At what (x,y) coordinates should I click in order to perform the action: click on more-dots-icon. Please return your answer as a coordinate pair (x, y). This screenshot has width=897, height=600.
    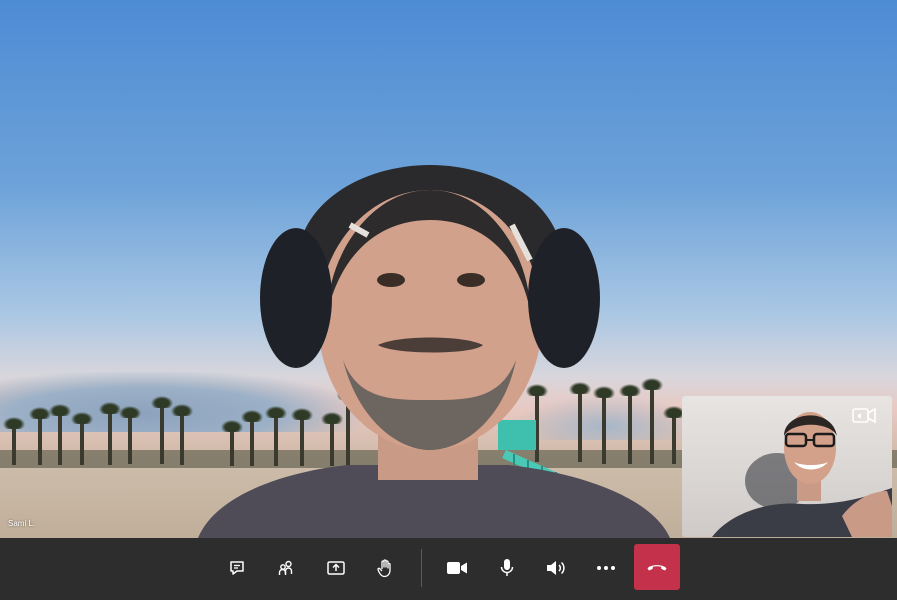
    Looking at the image, I should click on (606, 568).